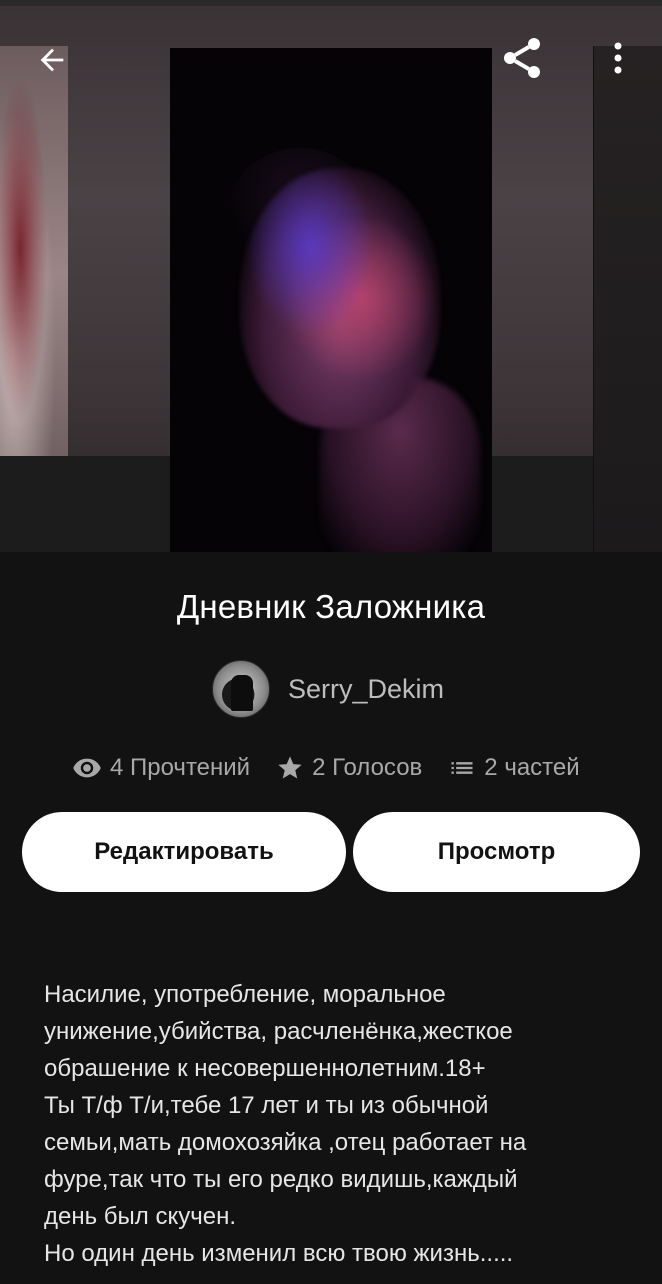 The height and width of the screenshot is (1284, 662). I want to click on eye-icon, so click(87, 768).